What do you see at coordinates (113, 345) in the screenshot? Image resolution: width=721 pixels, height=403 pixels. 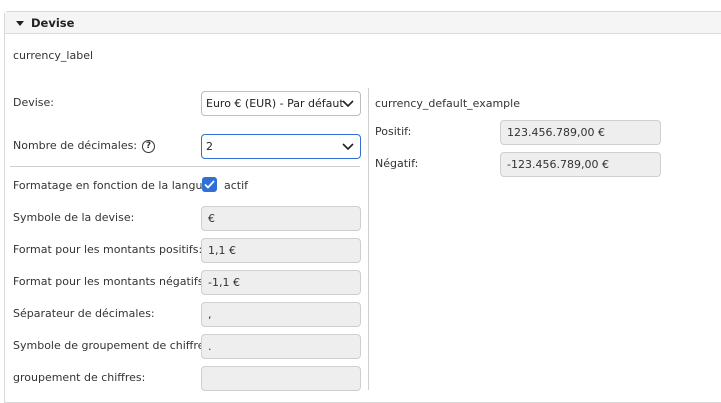 I see `grouping-symbol-label: Symbole de groupement de chiffres:` at bounding box center [113, 345].